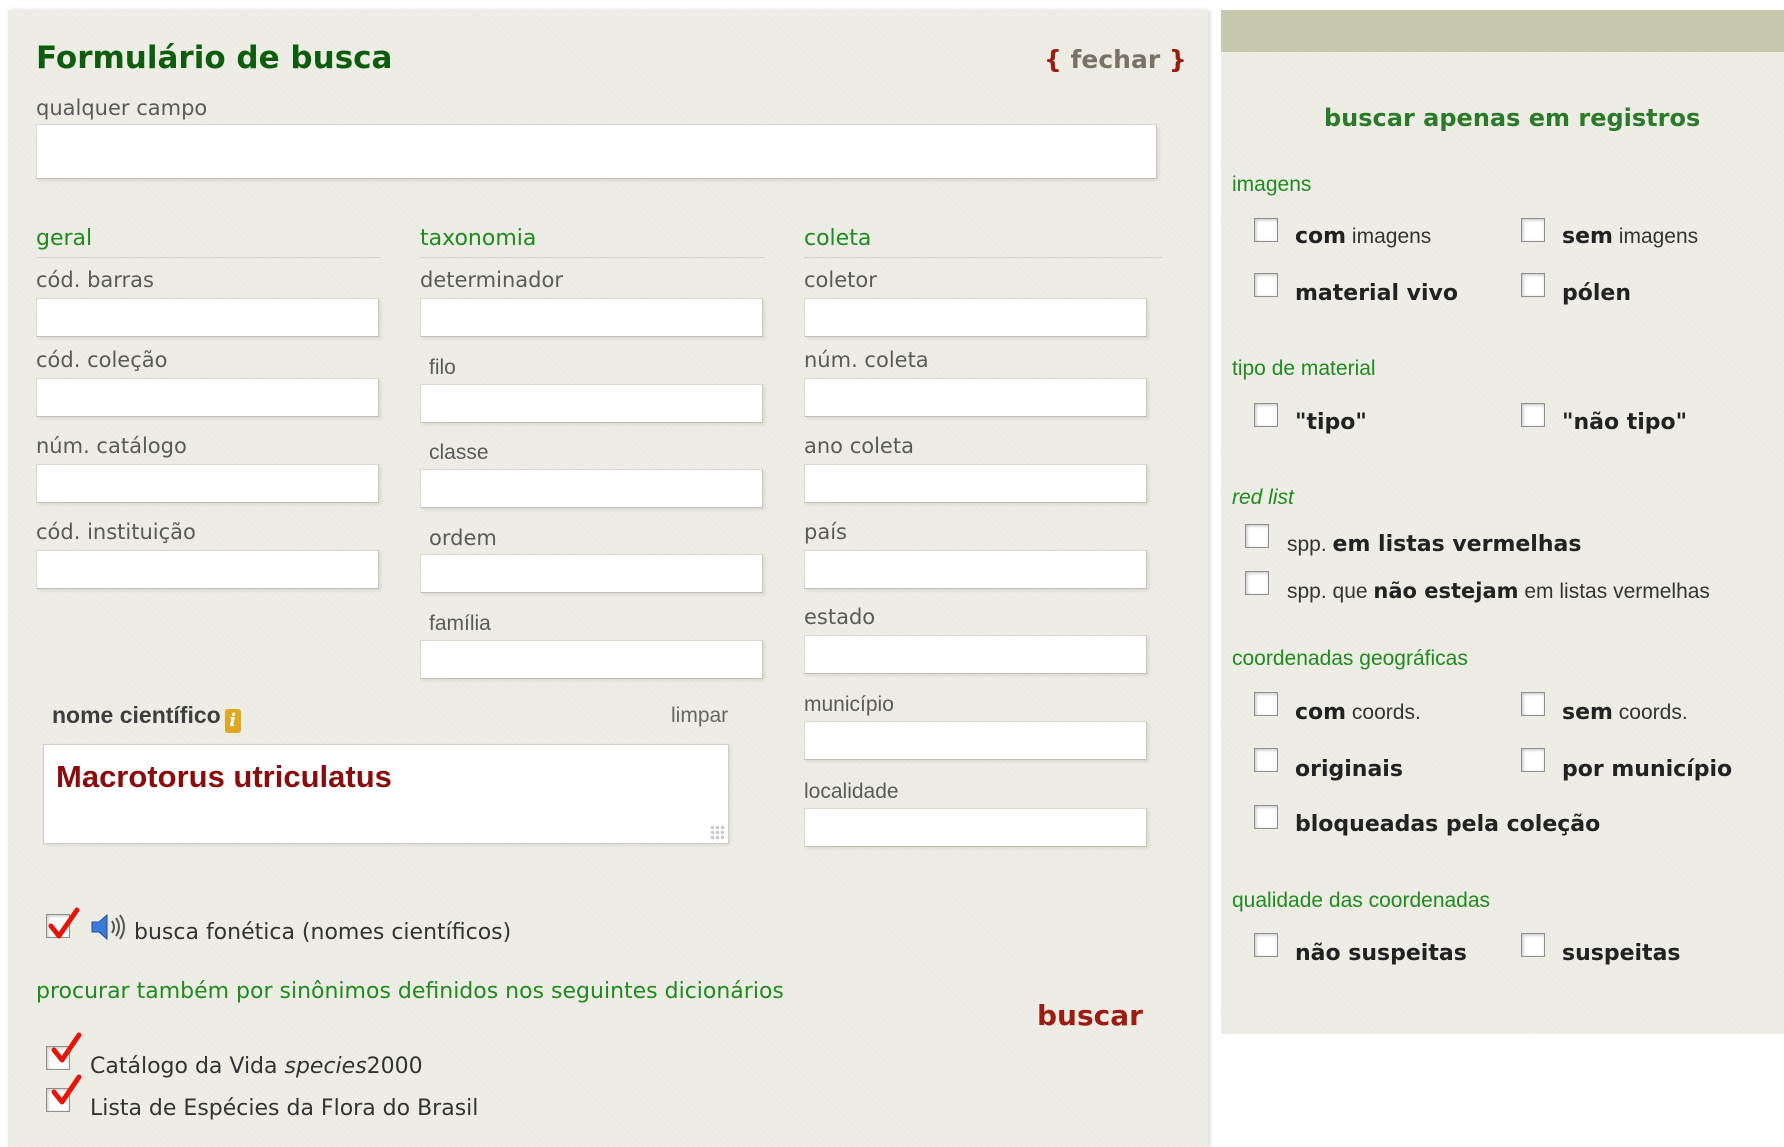 The image size is (1784, 1147). Describe the element at coordinates (1363, 236) in the screenshot. I see `com-imagens-label: com imagens` at that location.